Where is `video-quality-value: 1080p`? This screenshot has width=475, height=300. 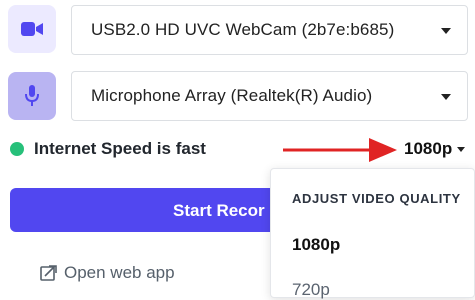
video-quality-value: 1080p is located at coordinates (428, 148).